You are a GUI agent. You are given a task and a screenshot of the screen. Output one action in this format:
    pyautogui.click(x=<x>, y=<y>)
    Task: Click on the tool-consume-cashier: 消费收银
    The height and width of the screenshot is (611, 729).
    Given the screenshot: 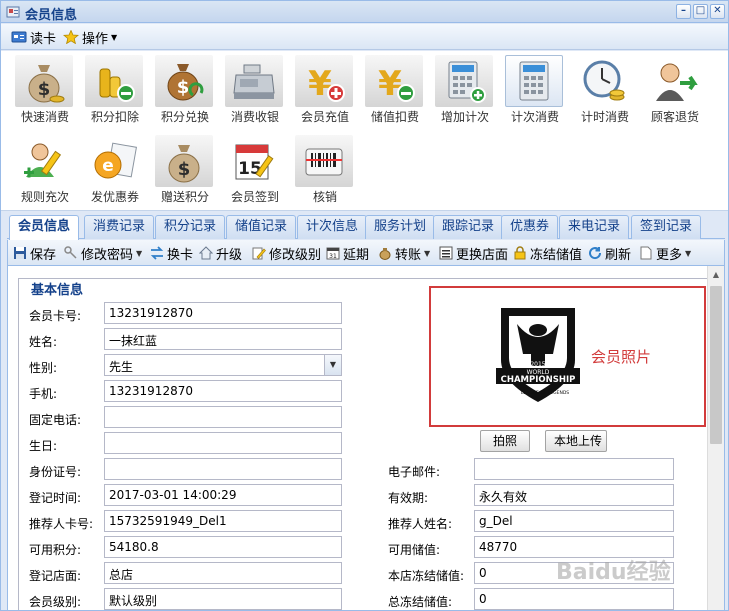 What is the action you would take?
    pyautogui.click(x=255, y=87)
    